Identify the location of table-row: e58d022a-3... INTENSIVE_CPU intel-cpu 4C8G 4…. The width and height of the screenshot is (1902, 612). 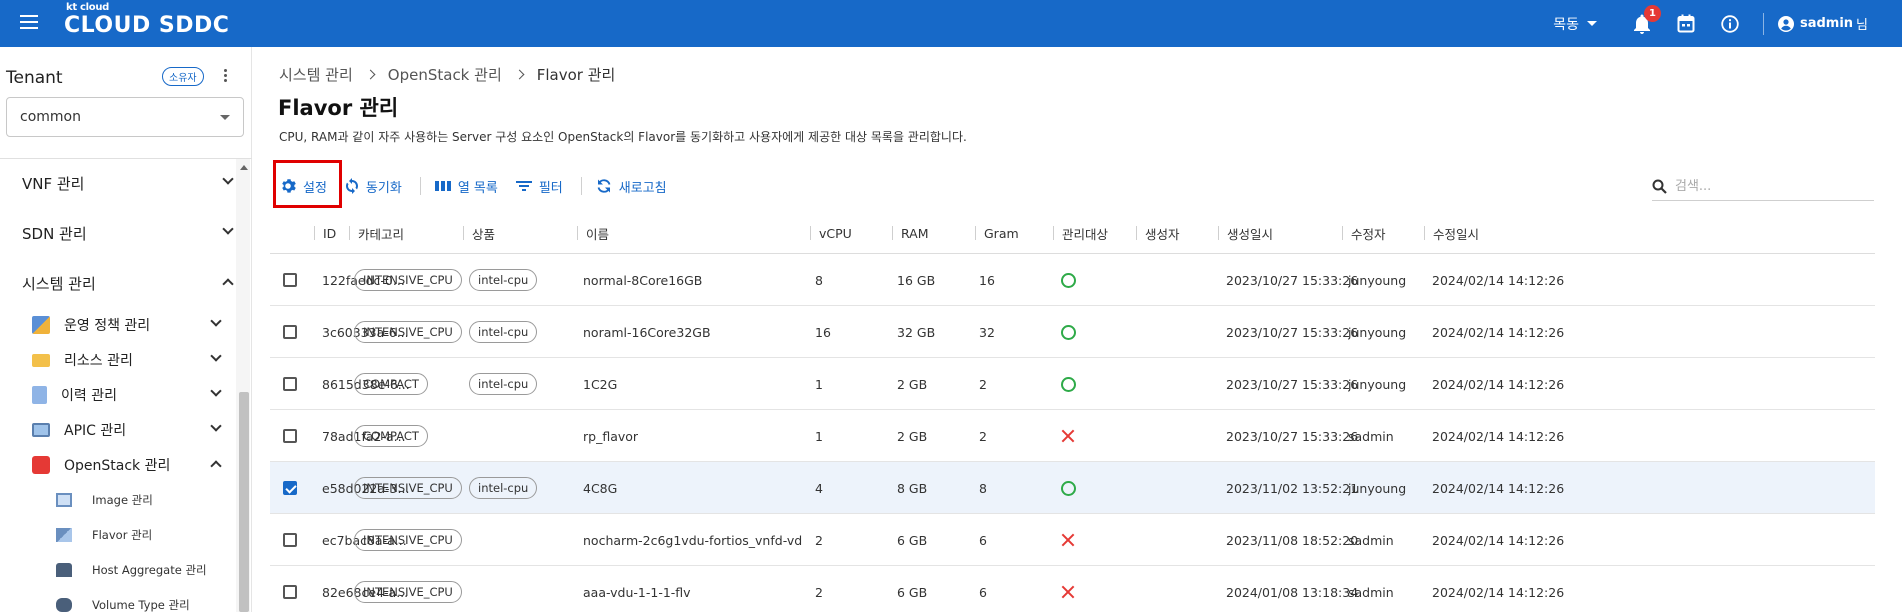
(1072, 488).